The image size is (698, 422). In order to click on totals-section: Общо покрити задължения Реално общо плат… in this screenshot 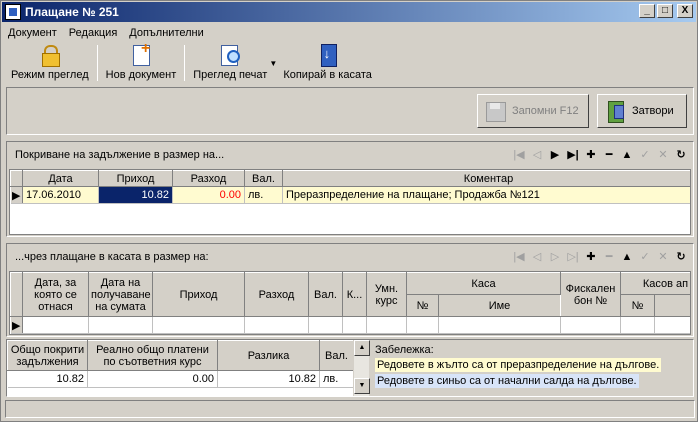, I will do `click(350, 368)`.